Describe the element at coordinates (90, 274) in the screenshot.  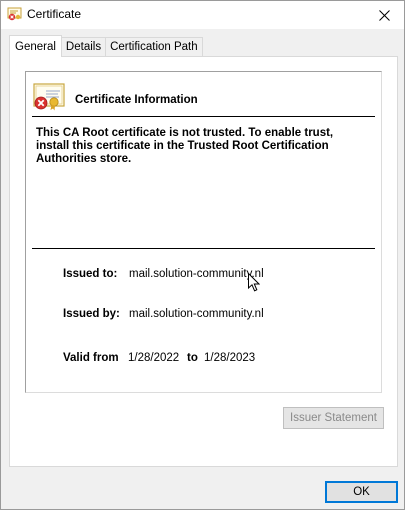
I see `issued-to-label: Issued to:` at that location.